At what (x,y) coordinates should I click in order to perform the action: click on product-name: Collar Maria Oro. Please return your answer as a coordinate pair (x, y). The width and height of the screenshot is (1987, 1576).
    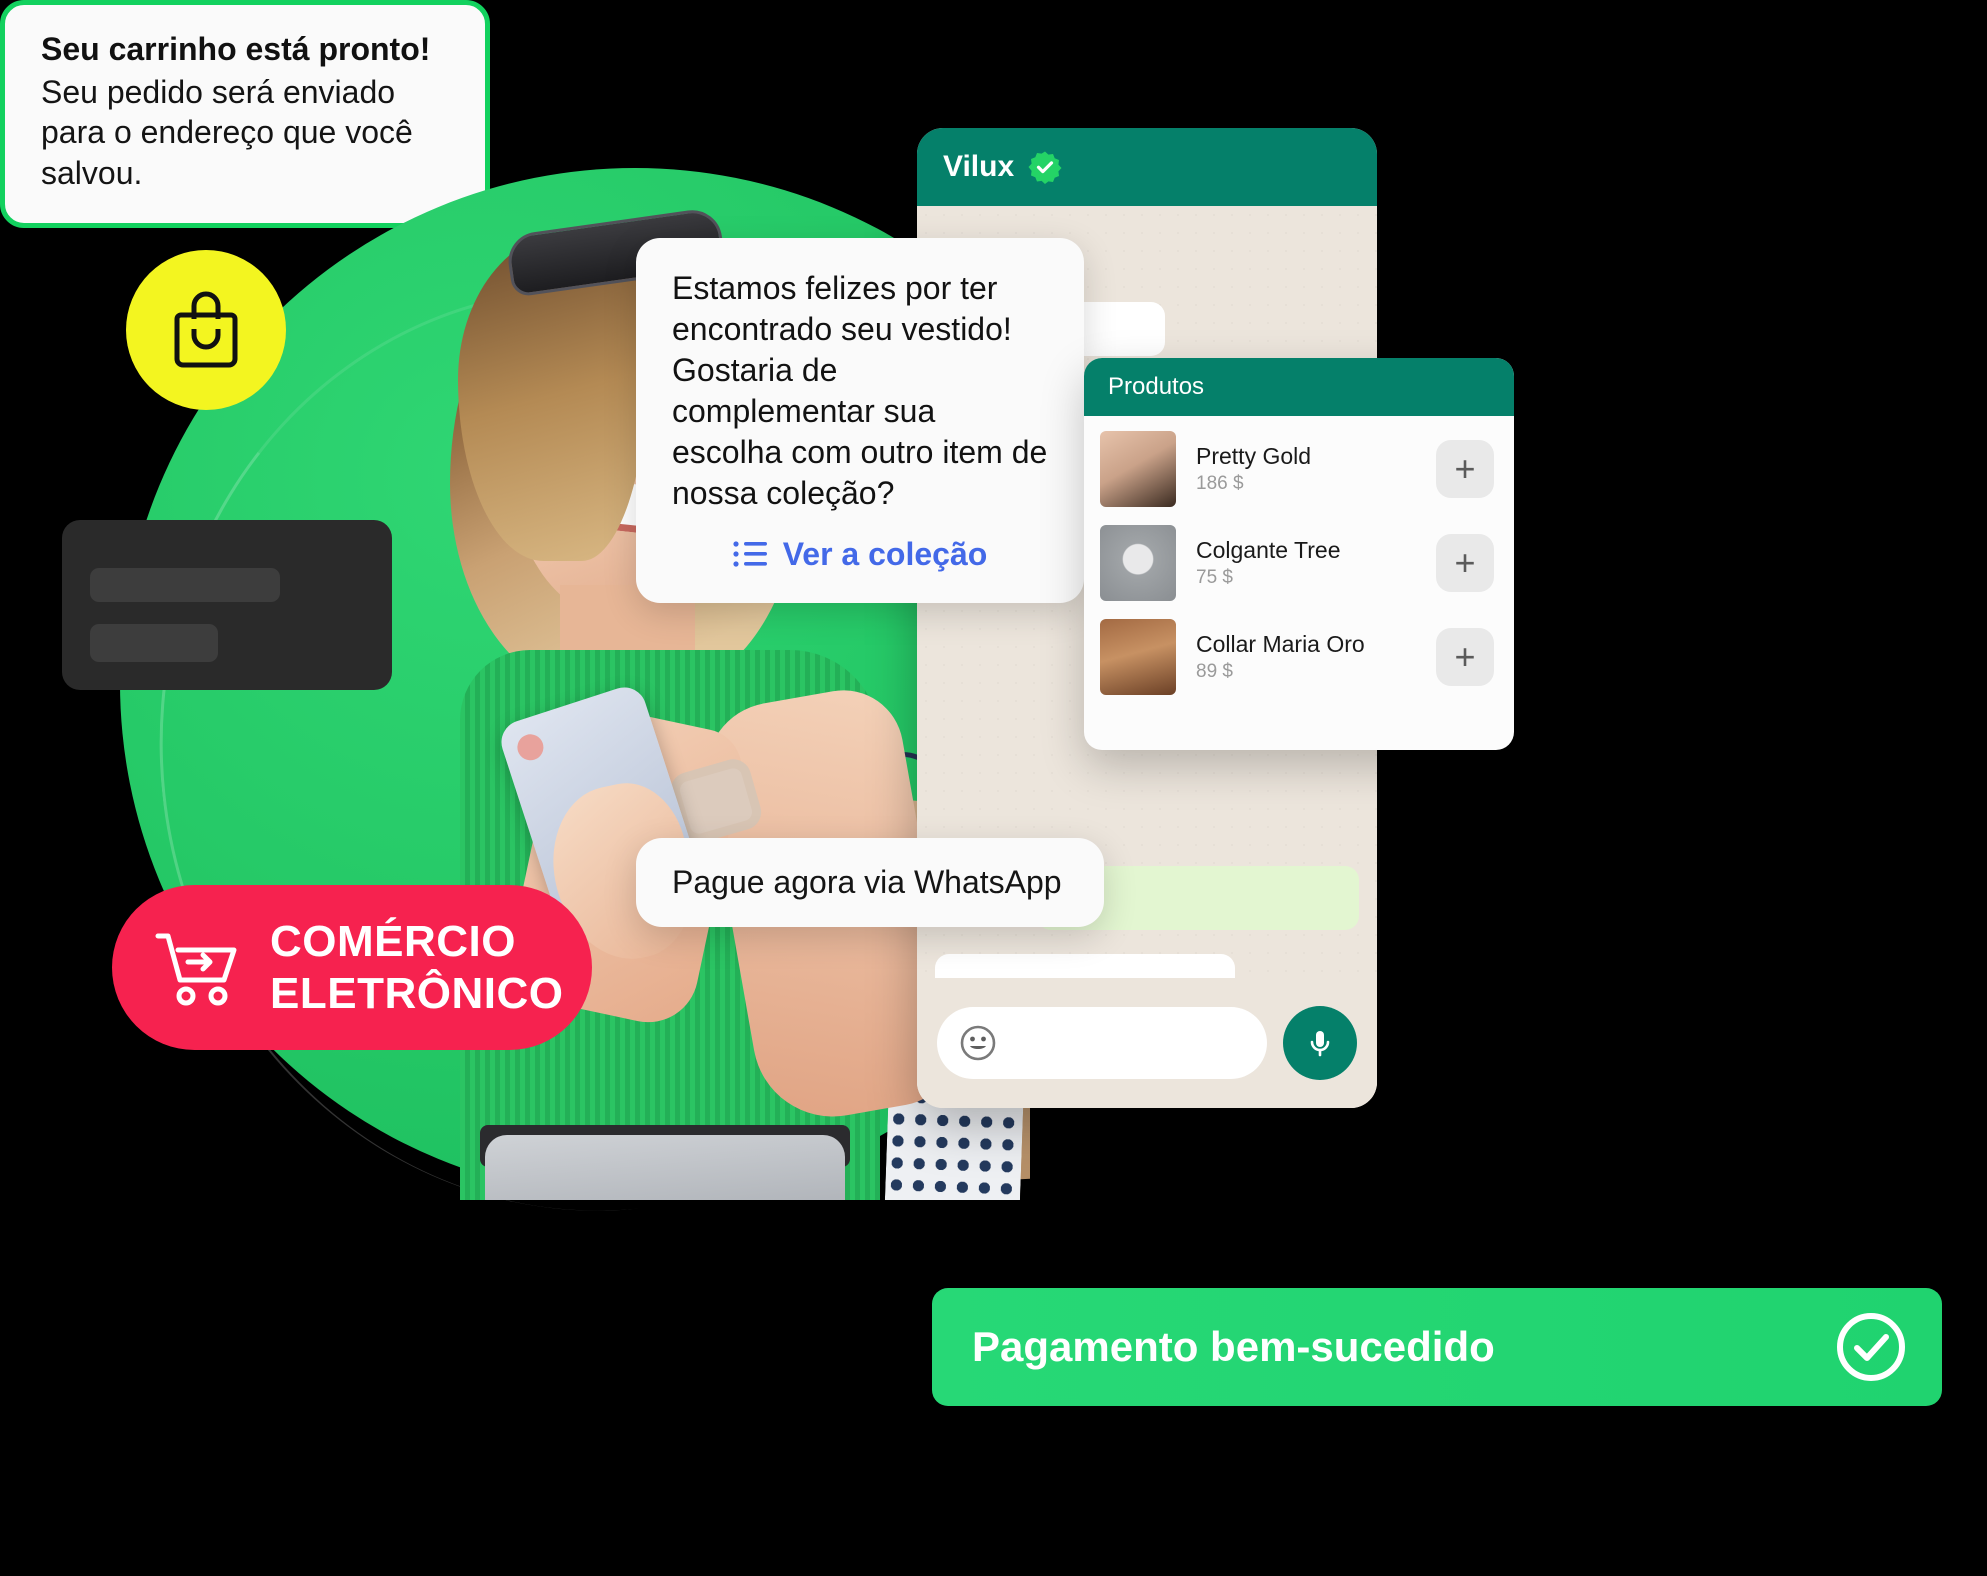
    Looking at the image, I should click on (1280, 643).